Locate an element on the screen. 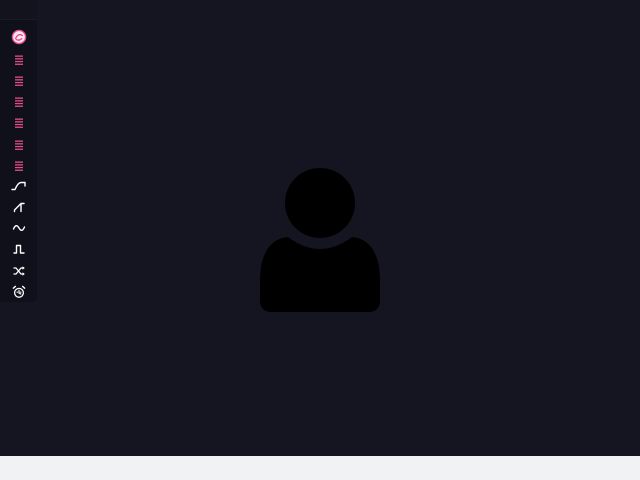 Image resolution: width=640 pixels, height=480 pixels. user-silhouette-icon is located at coordinates (320, 240).